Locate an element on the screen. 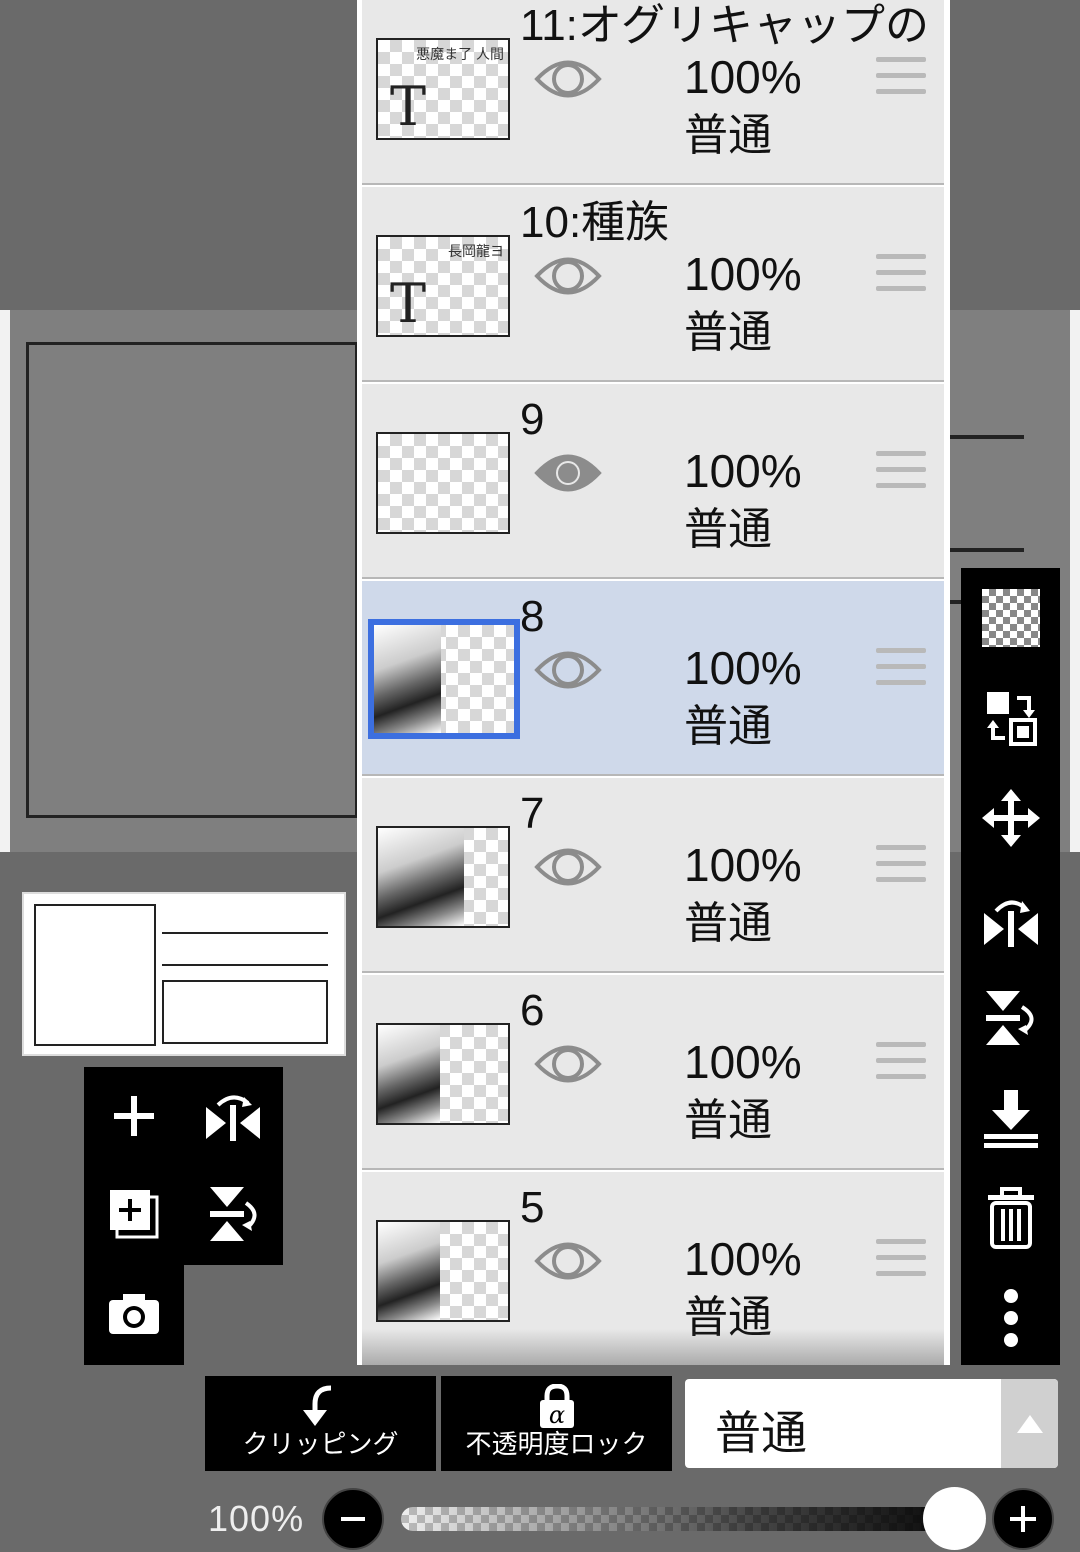  layer-name: 11:オグリキャップの is located at coordinates (725, 25).